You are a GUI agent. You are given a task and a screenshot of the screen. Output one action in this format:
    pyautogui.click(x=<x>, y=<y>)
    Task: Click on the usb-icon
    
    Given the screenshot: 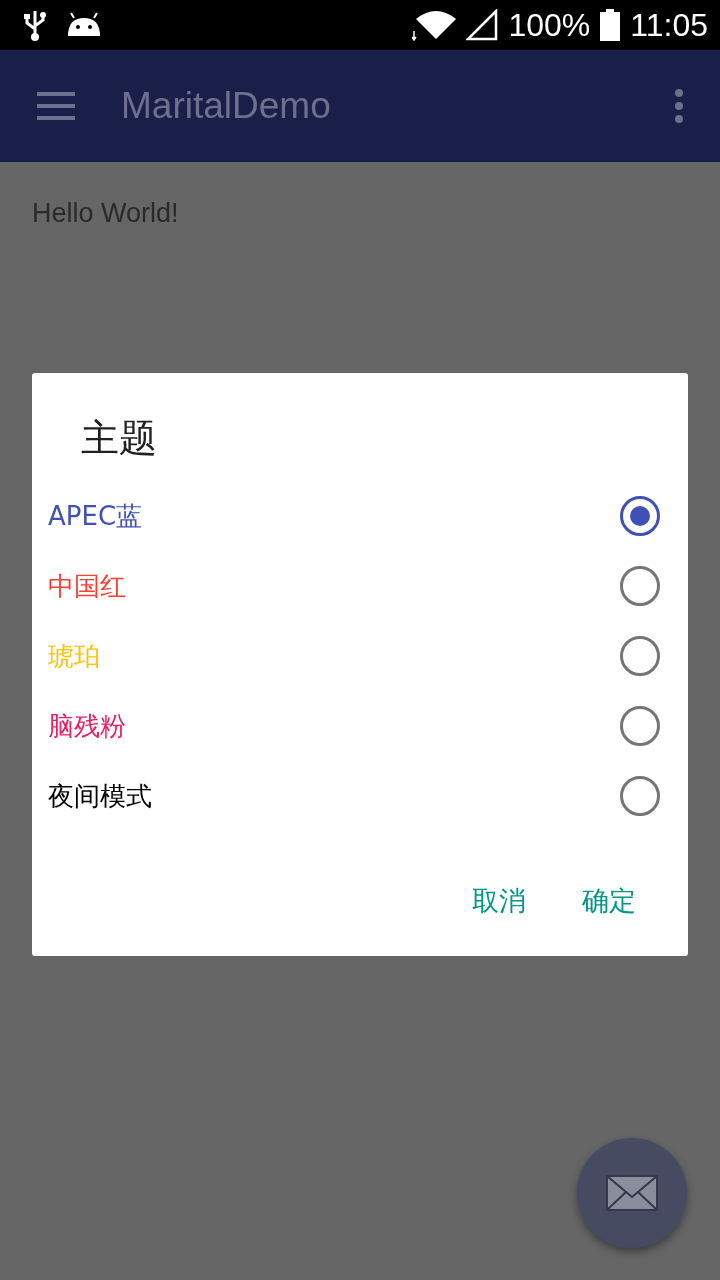 What is the action you would take?
    pyautogui.click(x=35, y=25)
    